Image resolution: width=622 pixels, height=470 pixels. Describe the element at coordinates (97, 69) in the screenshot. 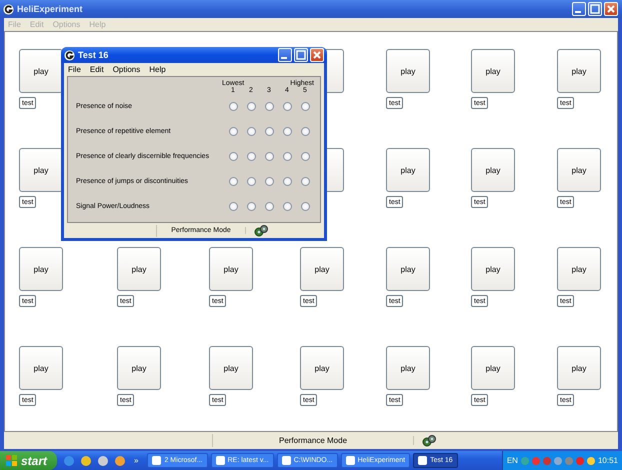

I see `menu-item: Edit` at that location.